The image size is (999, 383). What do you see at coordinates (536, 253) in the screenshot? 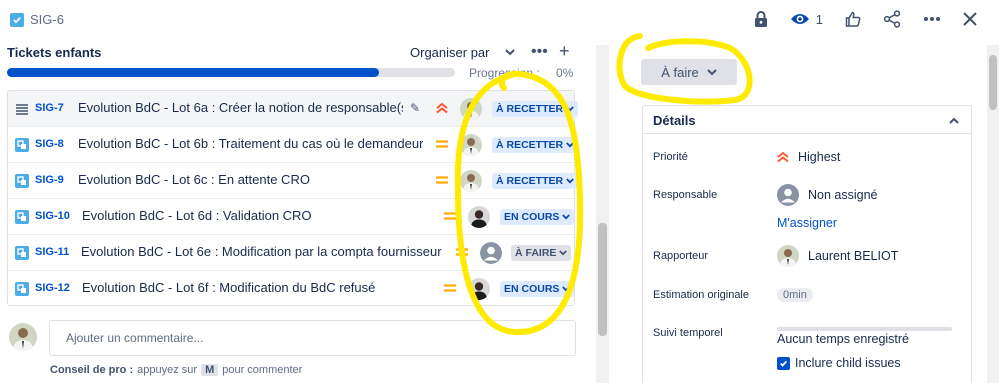
I see `status-label: À FAIRE` at bounding box center [536, 253].